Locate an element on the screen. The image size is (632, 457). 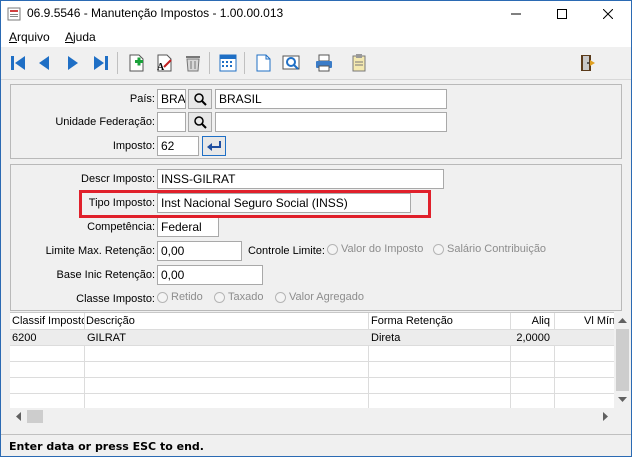
delete-icon is located at coordinates (193, 64).